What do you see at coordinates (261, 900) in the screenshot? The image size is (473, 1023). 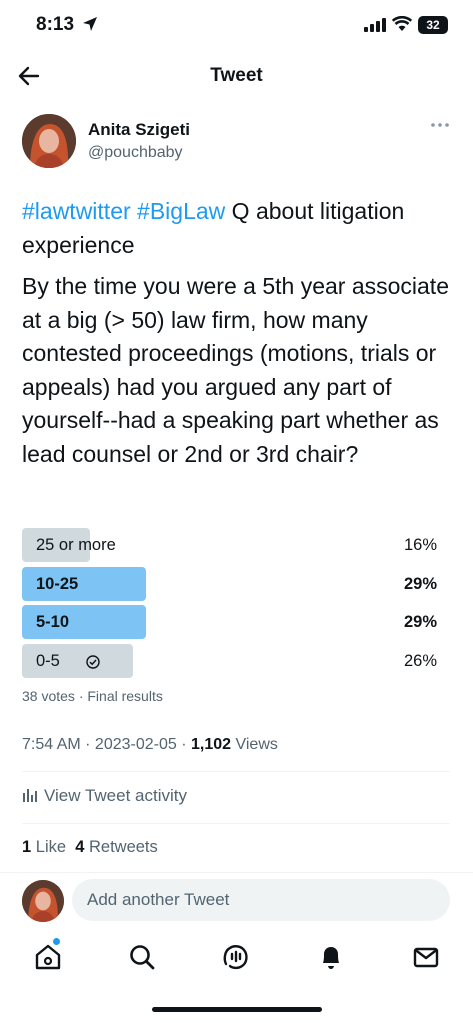 I see `reply-input: Add another Tweet` at bounding box center [261, 900].